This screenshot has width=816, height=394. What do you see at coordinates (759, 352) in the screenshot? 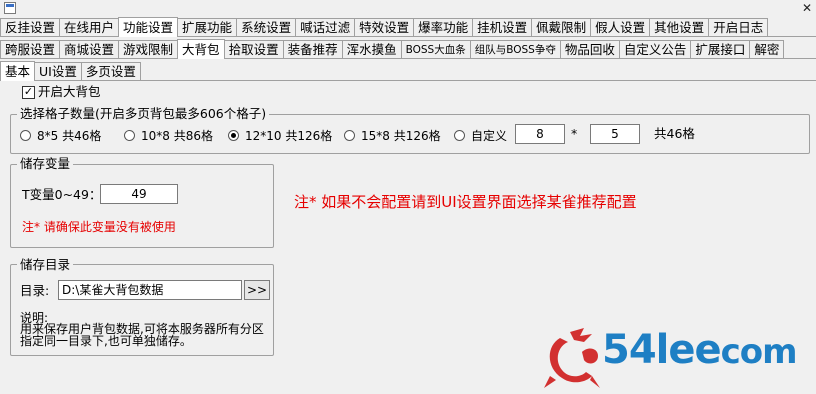
I see `watermark-suffix: com` at bounding box center [759, 352].